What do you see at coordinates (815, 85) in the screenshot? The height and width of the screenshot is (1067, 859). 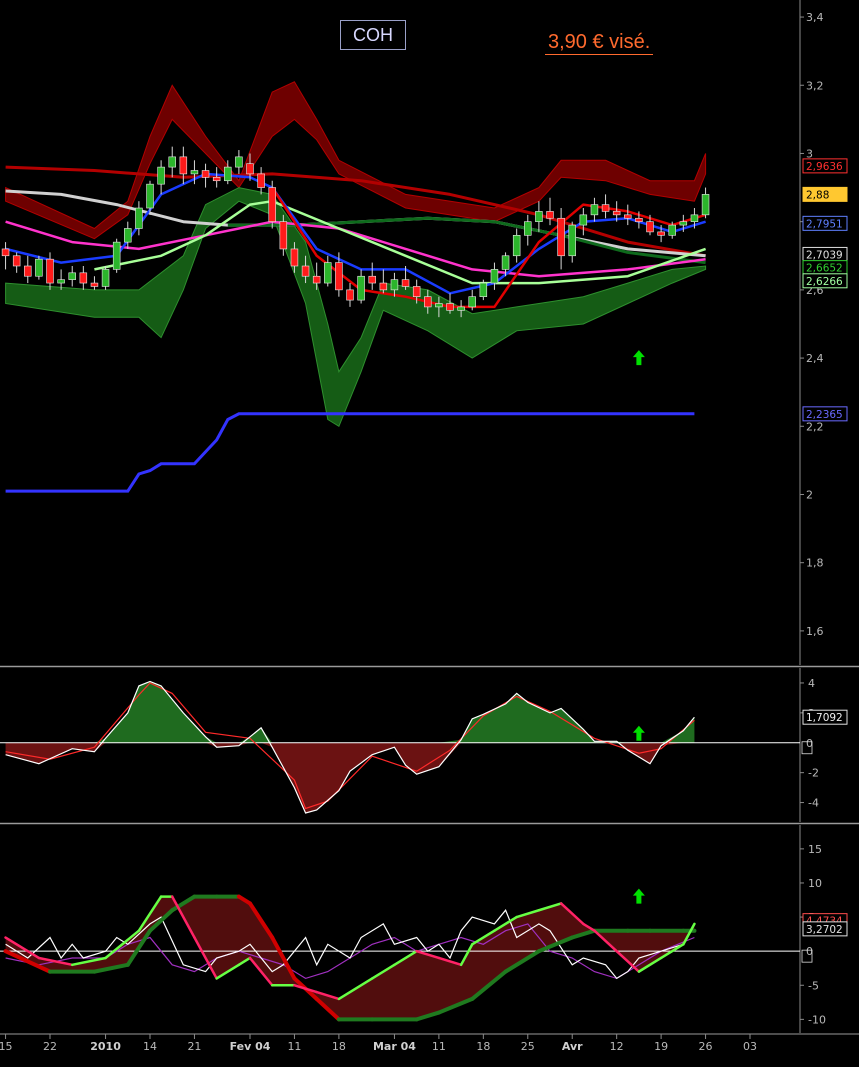 I see `y-tick-label: 3,2` at bounding box center [815, 85].